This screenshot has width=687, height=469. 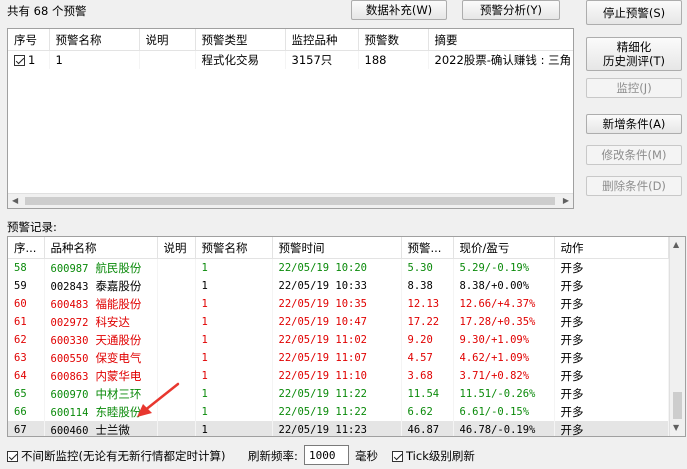 What do you see at coordinates (32, 227) in the screenshot?
I see `records-label: 预警记录:` at bounding box center [32, 227].